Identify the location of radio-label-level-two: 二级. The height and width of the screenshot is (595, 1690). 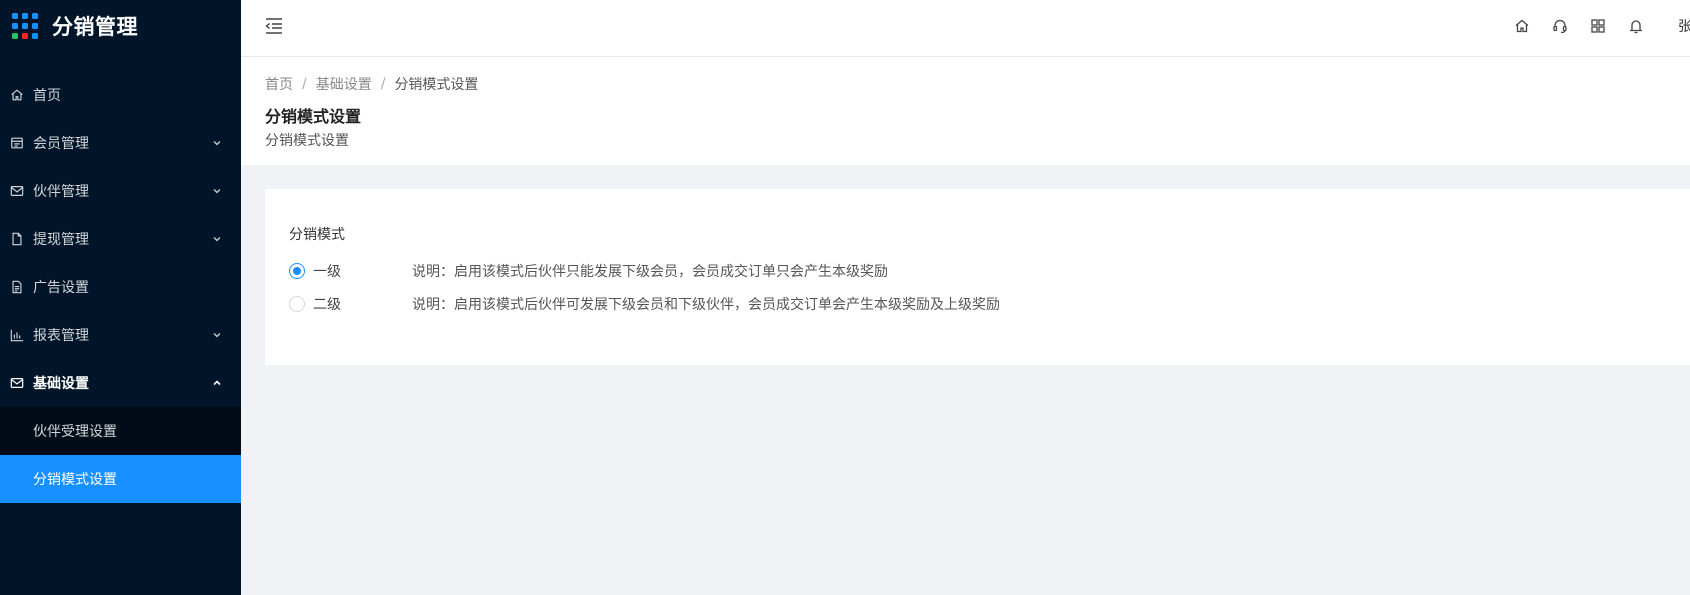
(362, 304).